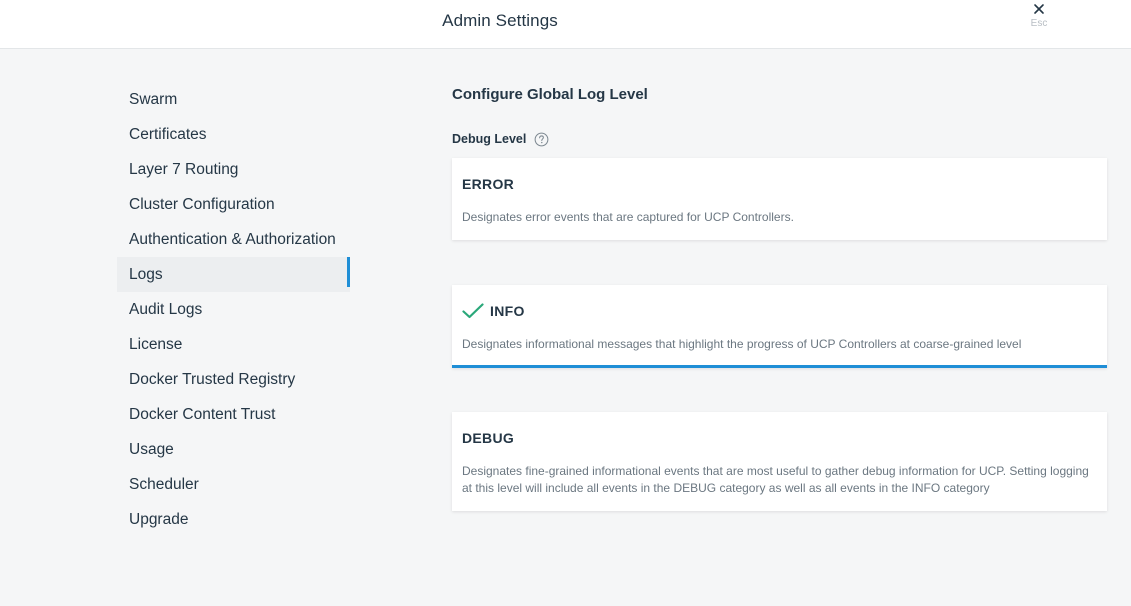 The height and width of the screenshot is (606, 1131). I want to click on section-title: Configure Global Log Level, so click(550, 94).